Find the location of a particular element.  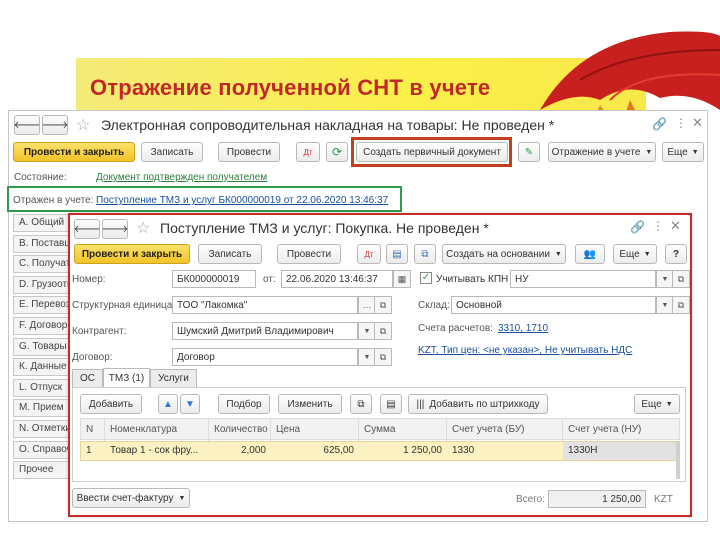

cell-account-bu: 1330 is located at coordinates (463, 450).